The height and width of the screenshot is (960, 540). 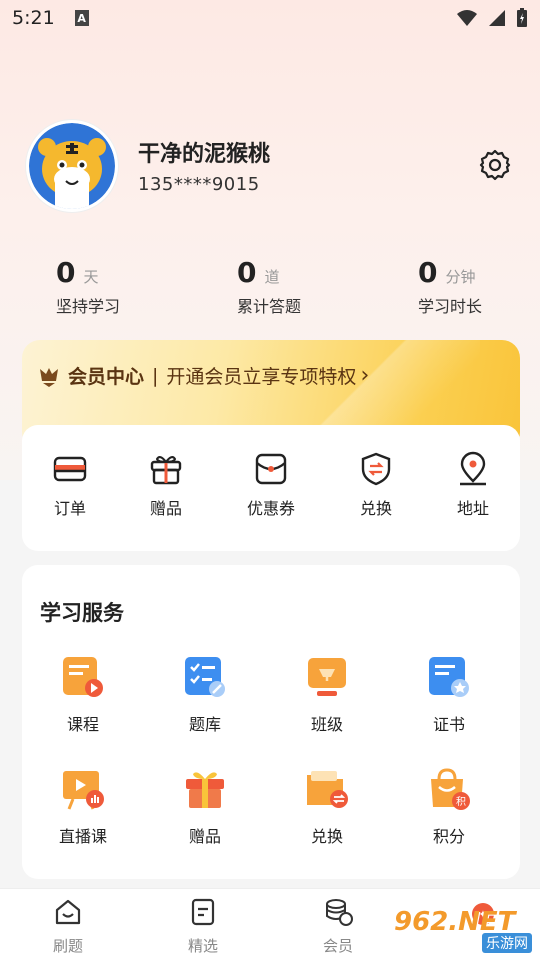 What do you see at coordinates (106, 377) in the screenshot?
I see `vip-title: 会员中心` at bounding box center [106, 377].